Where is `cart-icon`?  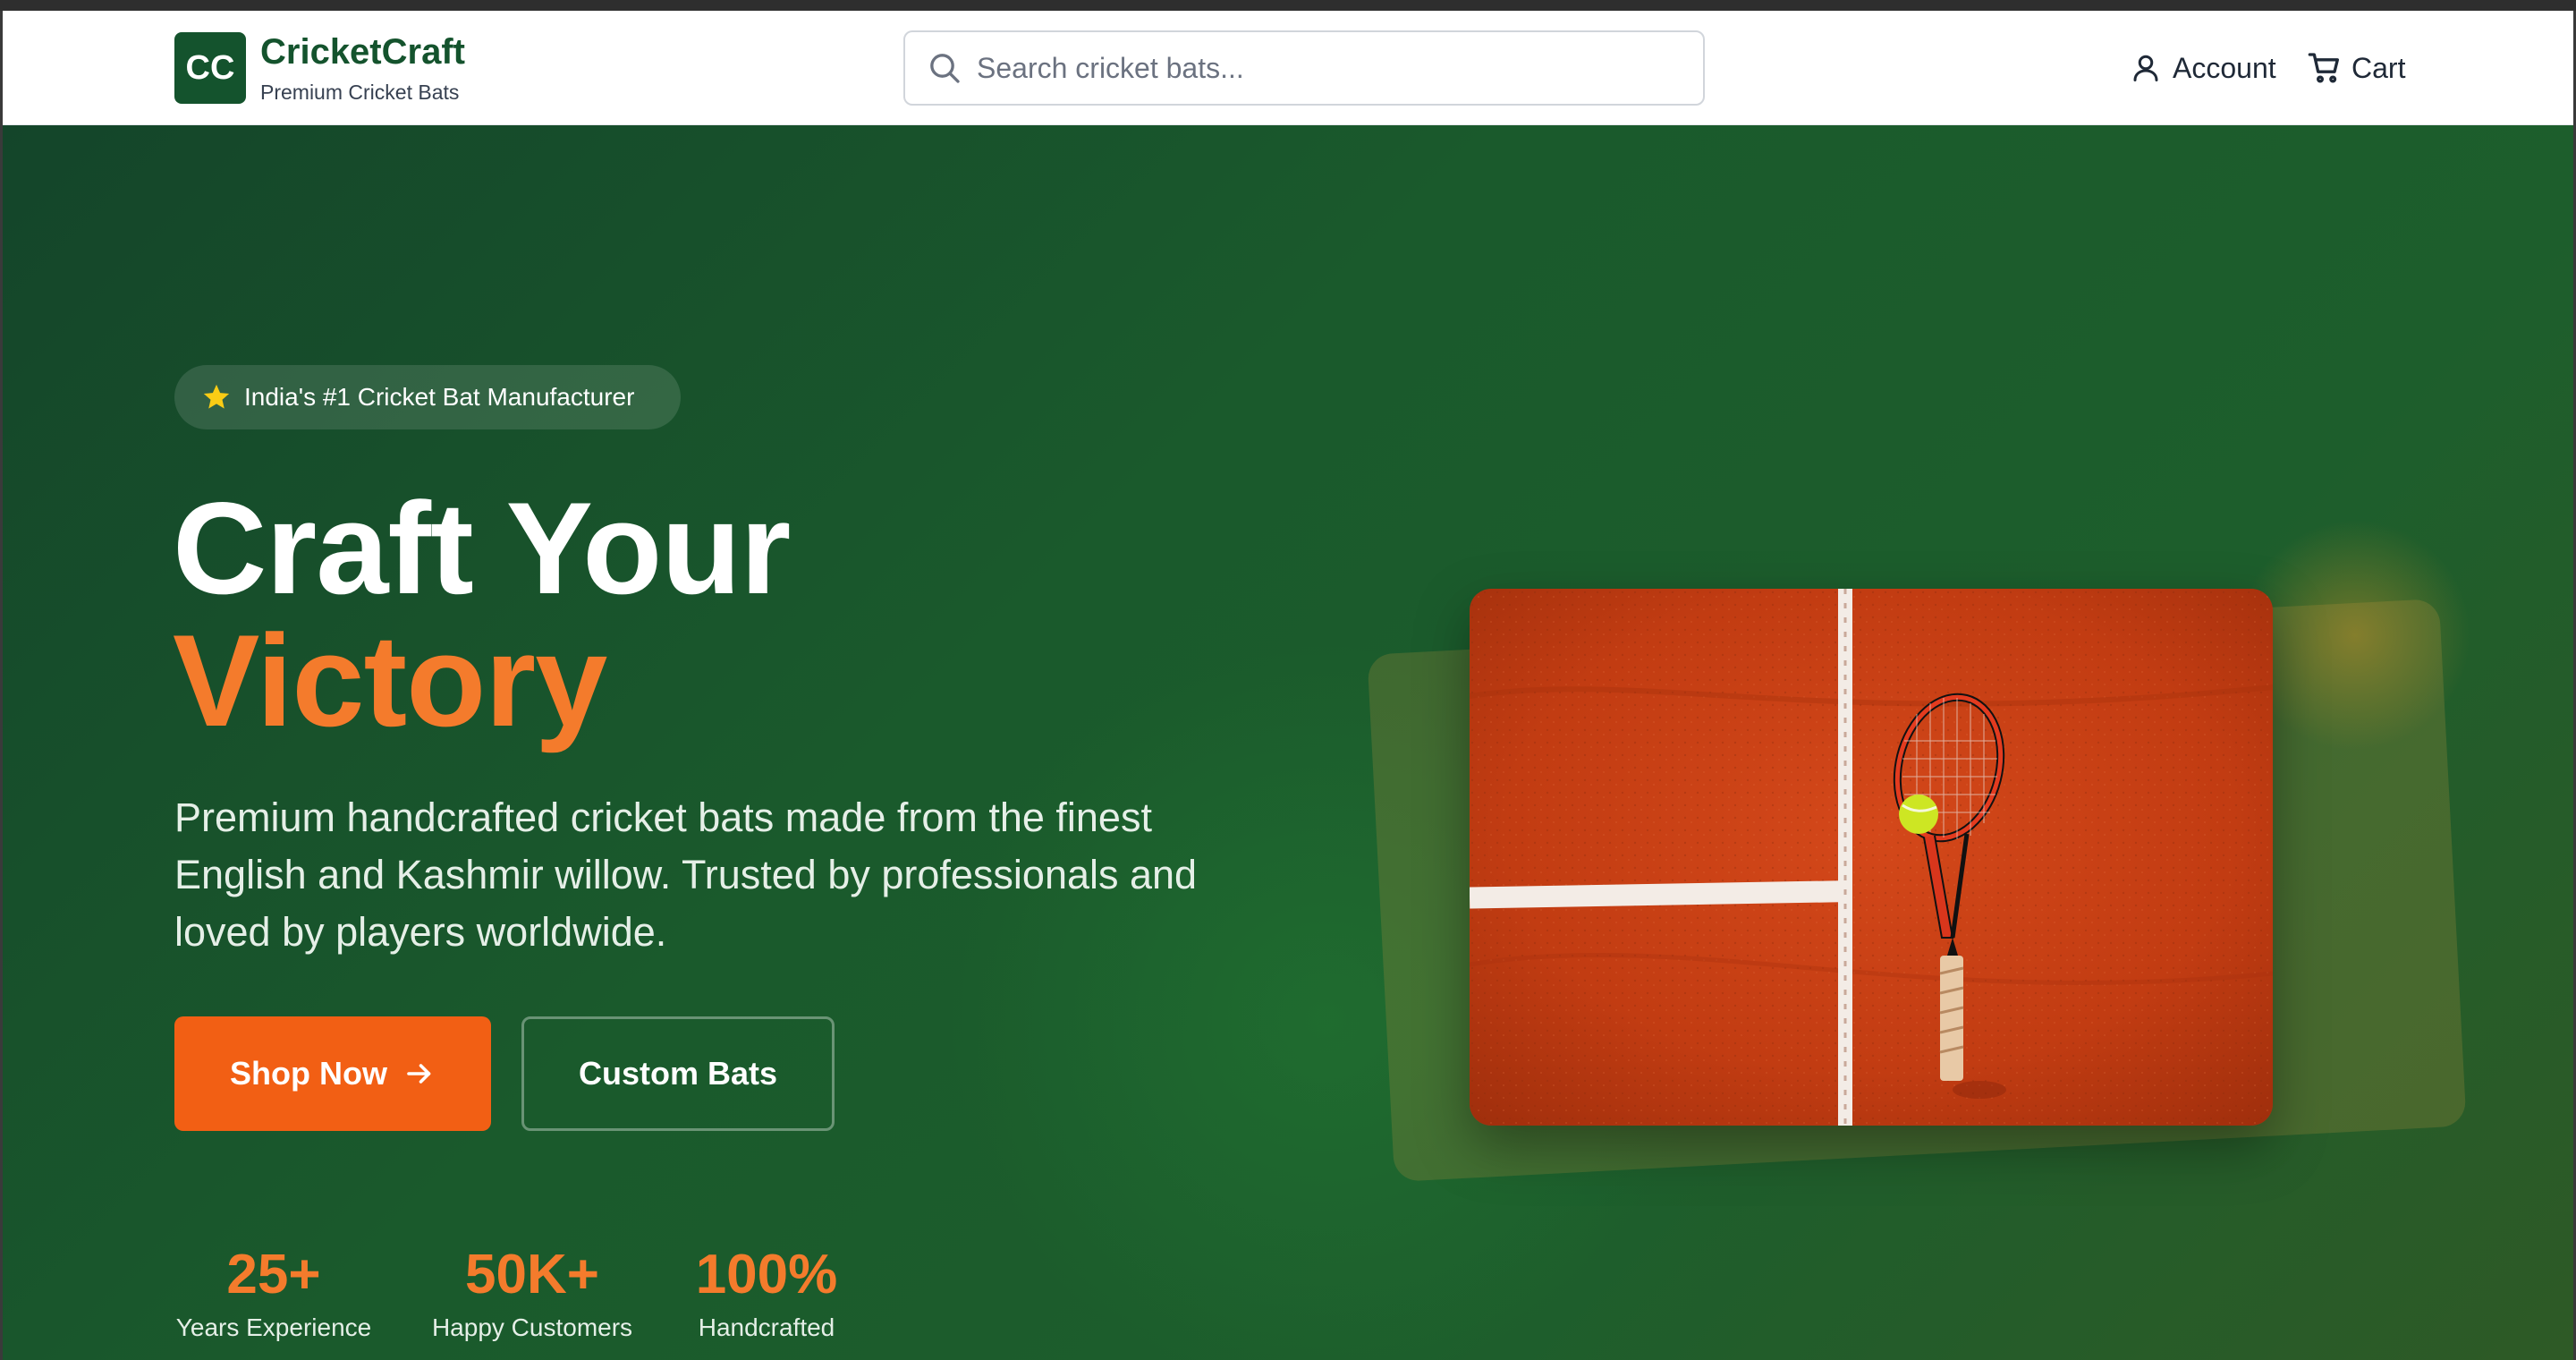 cart-icon is located at coordinates (2323, 68).